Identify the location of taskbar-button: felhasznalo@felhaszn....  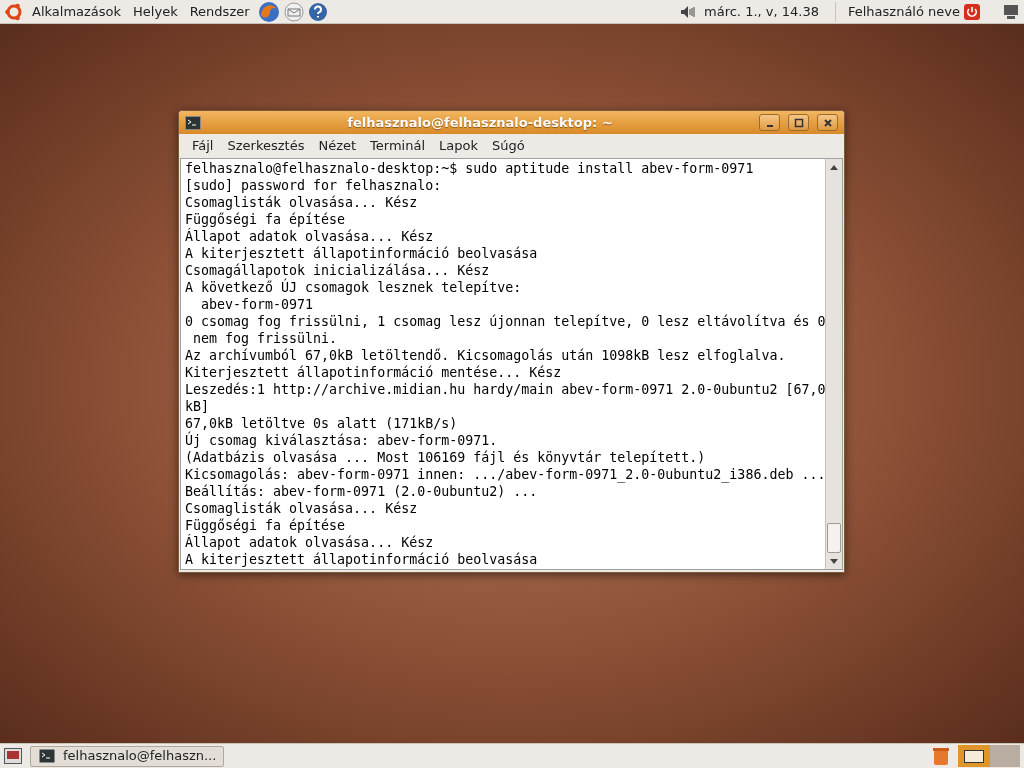
(127, 756).